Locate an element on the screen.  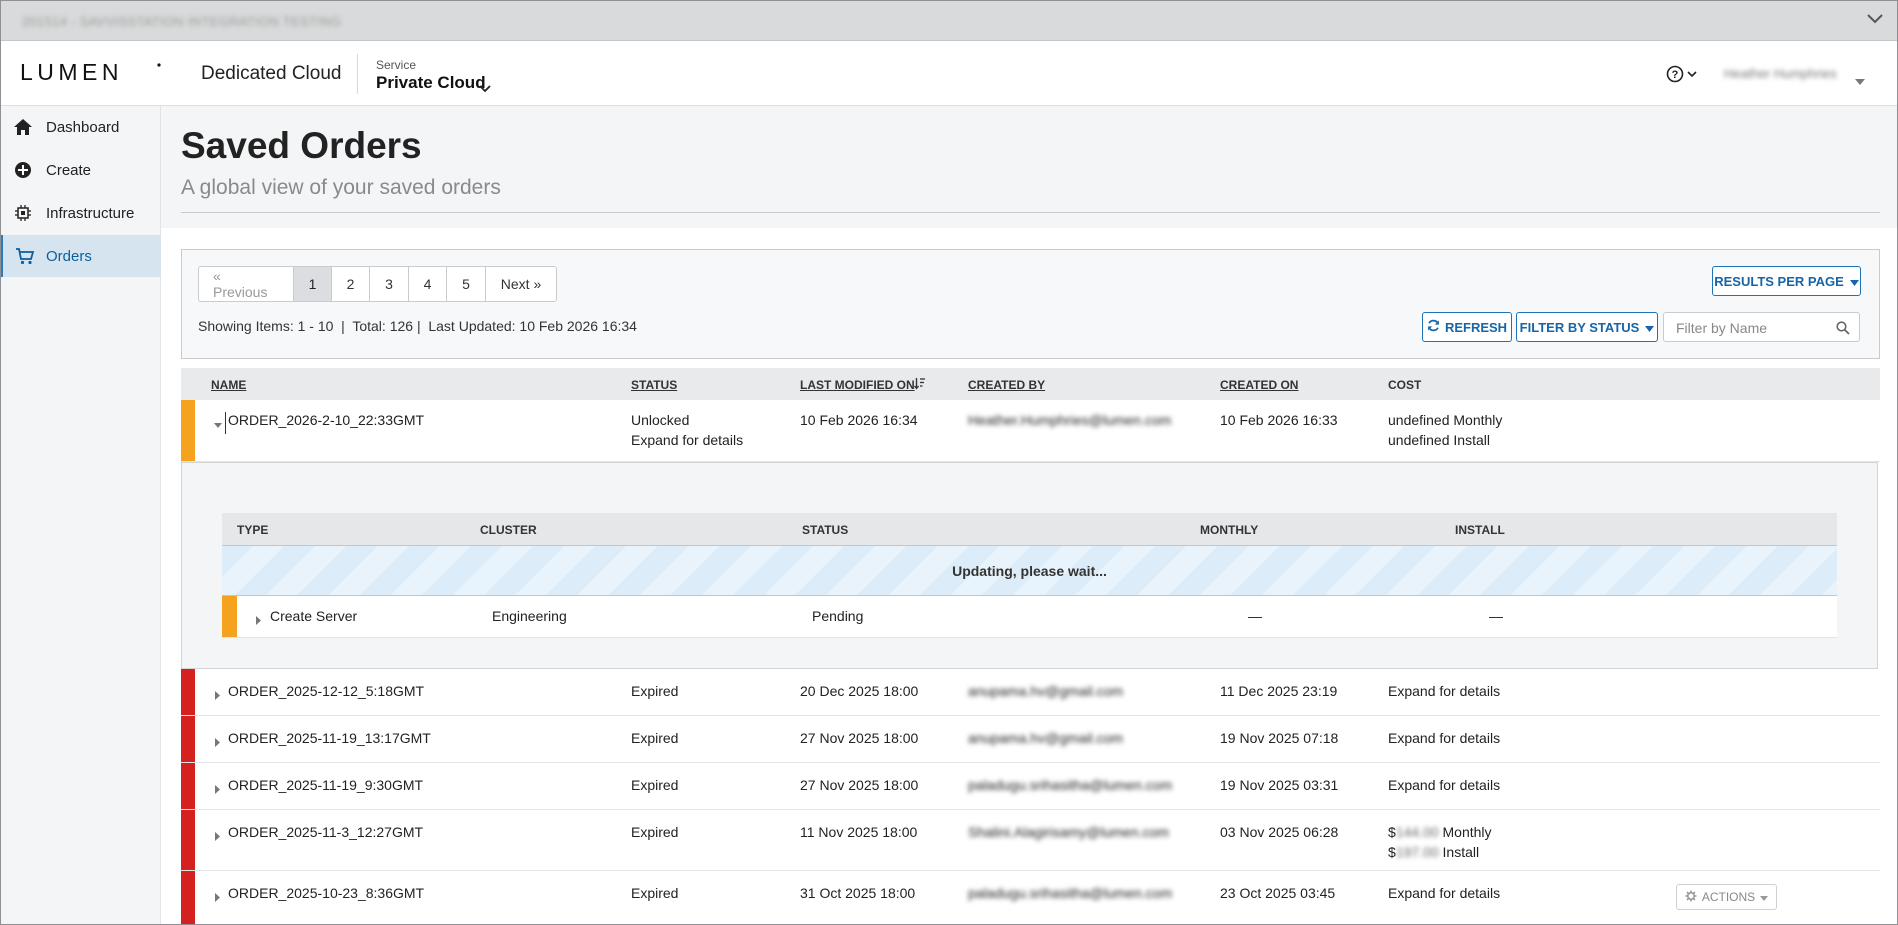
cost-amount: 144.00 is located at coordinates (1417, 832).